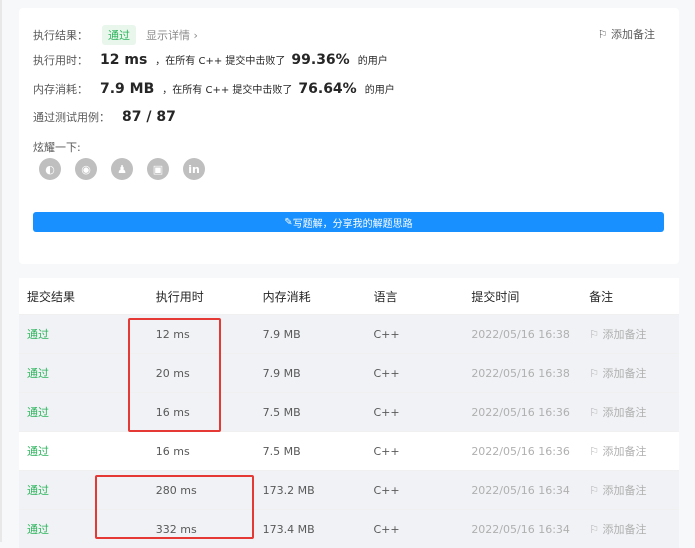  I want to click on runtime-label: 执行用时：, so click(60, 60).